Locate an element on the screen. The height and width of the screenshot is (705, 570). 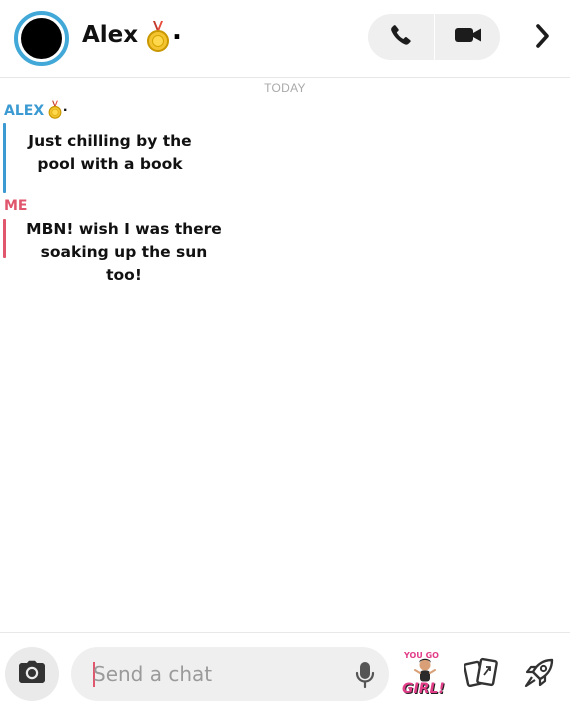
voice-call-button is located at coordinates (401, 37).